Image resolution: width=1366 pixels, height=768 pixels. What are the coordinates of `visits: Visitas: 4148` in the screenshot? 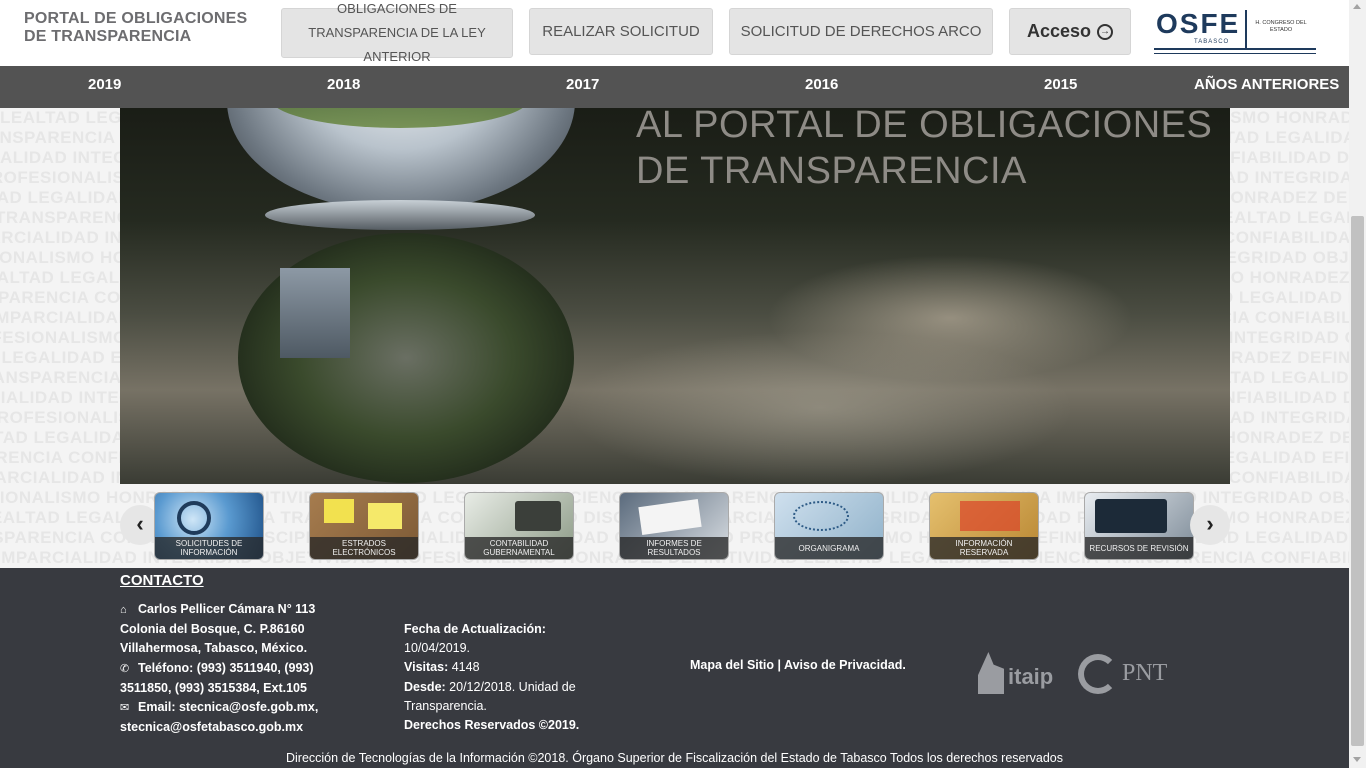 It's located at (504, 667).